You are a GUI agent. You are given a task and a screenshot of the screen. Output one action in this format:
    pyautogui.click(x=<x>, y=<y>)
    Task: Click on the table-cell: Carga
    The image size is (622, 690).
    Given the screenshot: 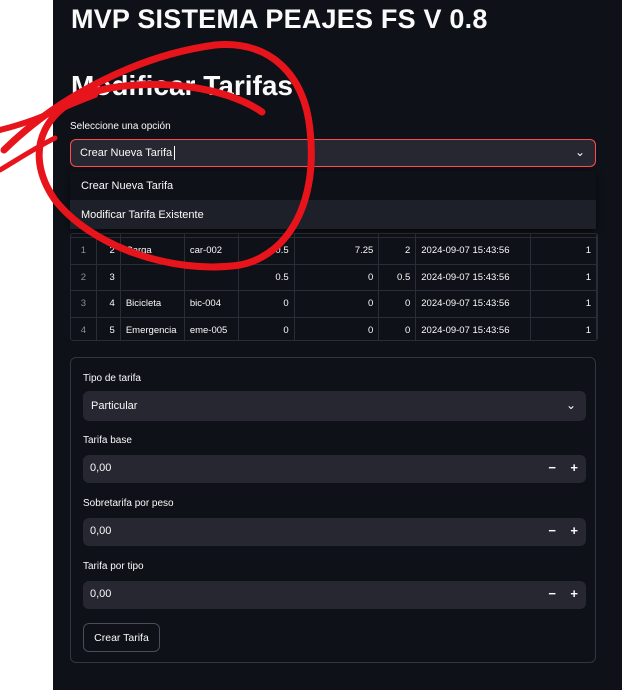 What is the action you would take?
    pyautogui.click(x=152, y=251)
    